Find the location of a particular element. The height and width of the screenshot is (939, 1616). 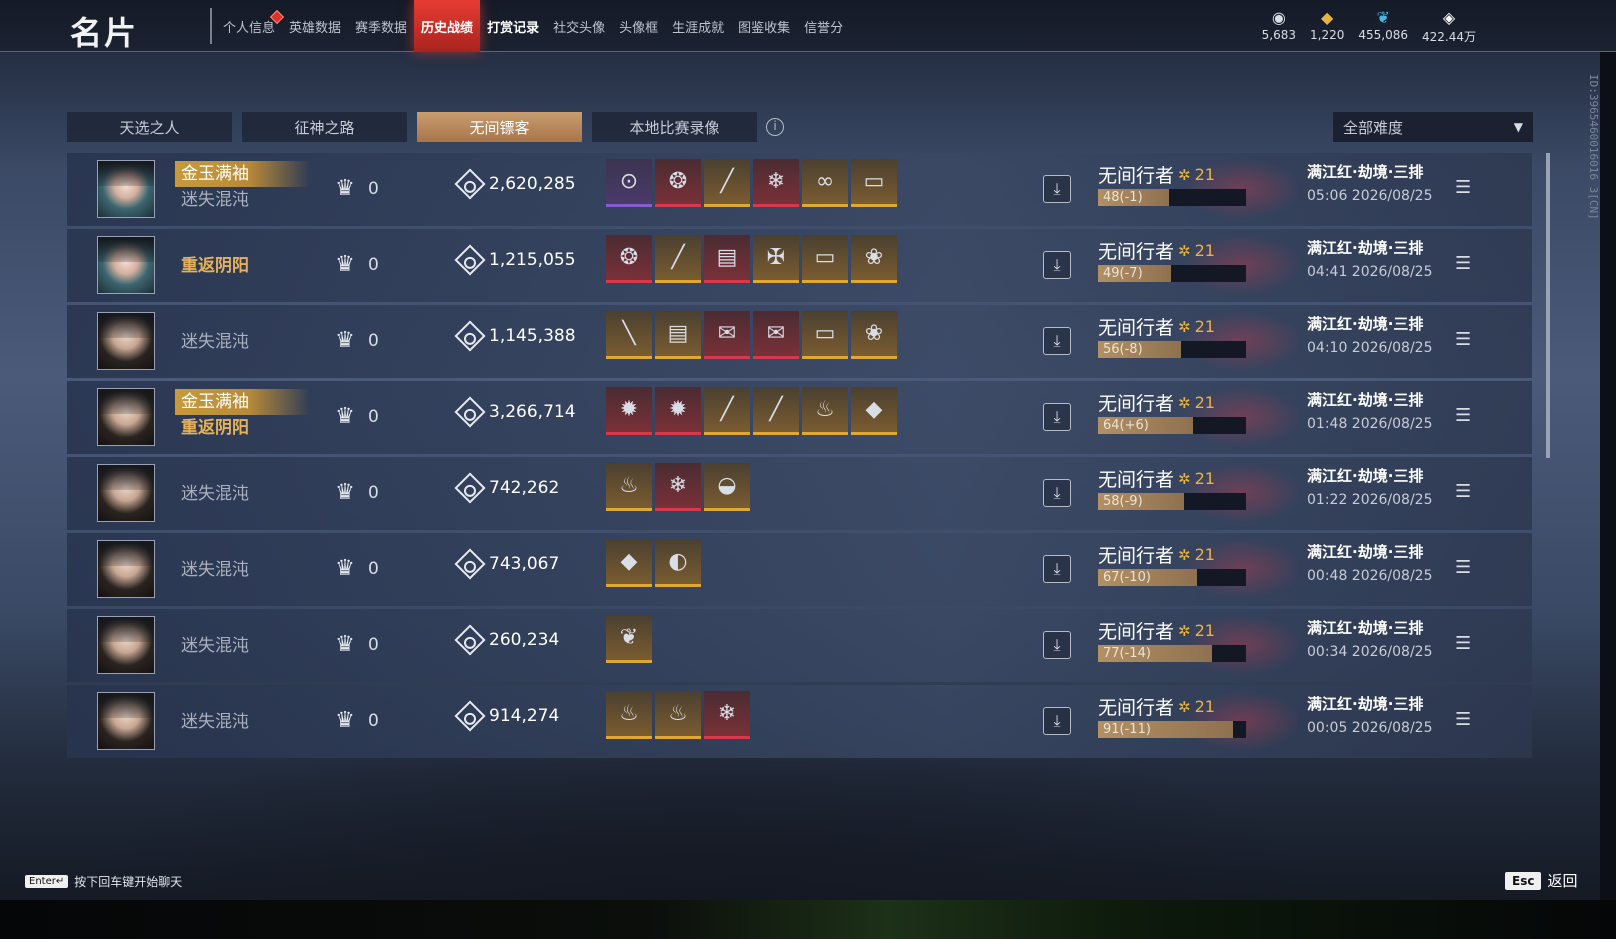

bowl-icon: ◒ is located at coordinates (727, 487).